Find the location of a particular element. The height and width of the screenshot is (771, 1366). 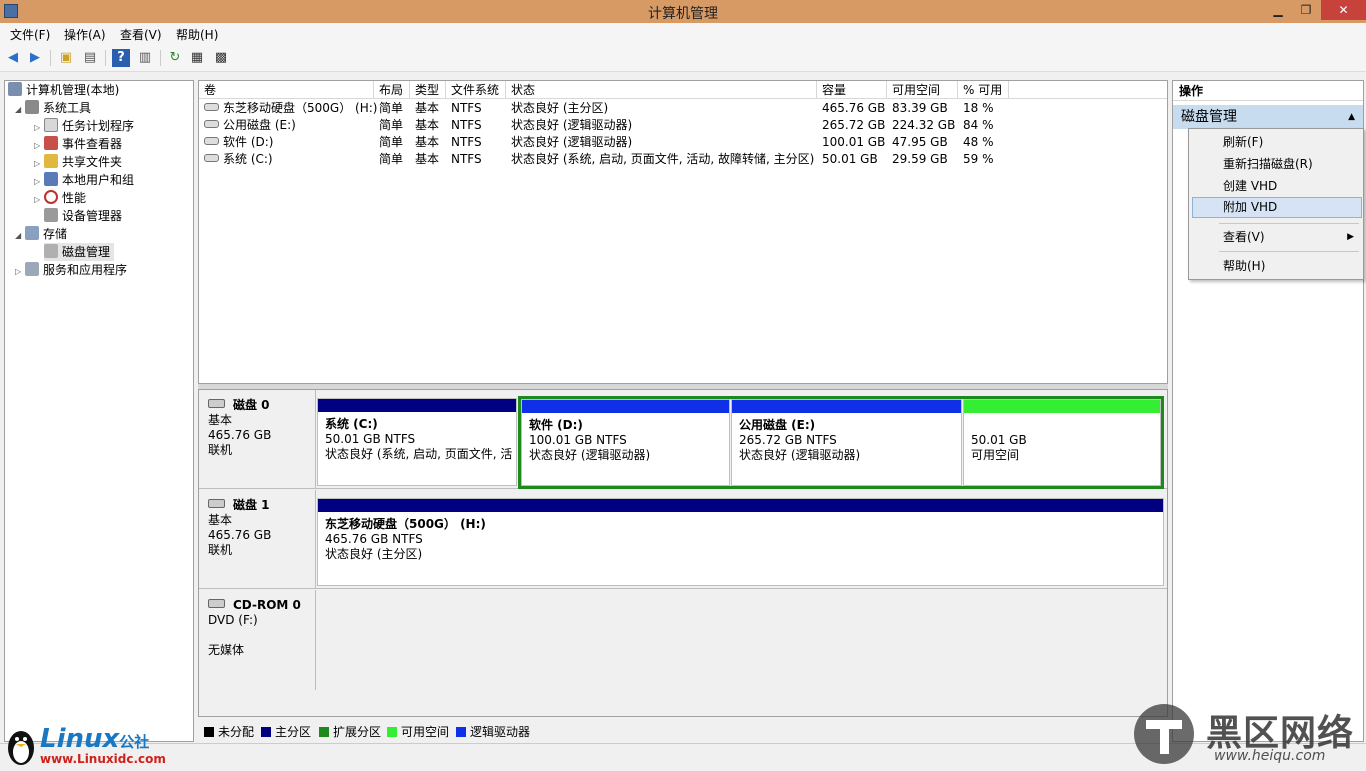

menu-action: 操作(A) is located at coordinates (85, 34).